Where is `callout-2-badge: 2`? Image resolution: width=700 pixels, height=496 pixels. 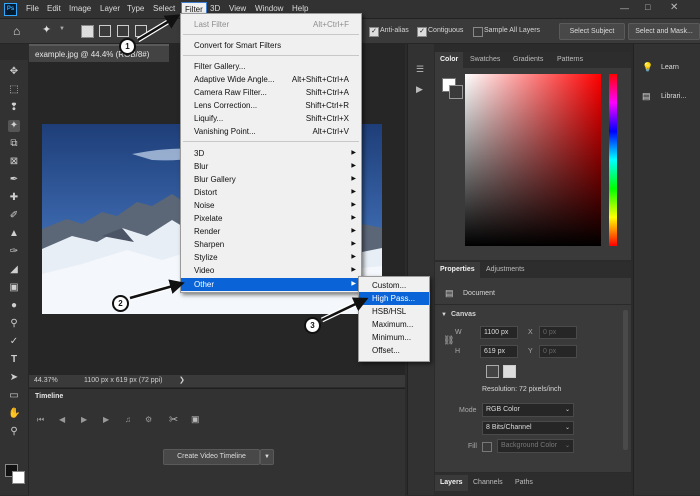 callout-2-badge: 2 is located at coordinates (120, 303).